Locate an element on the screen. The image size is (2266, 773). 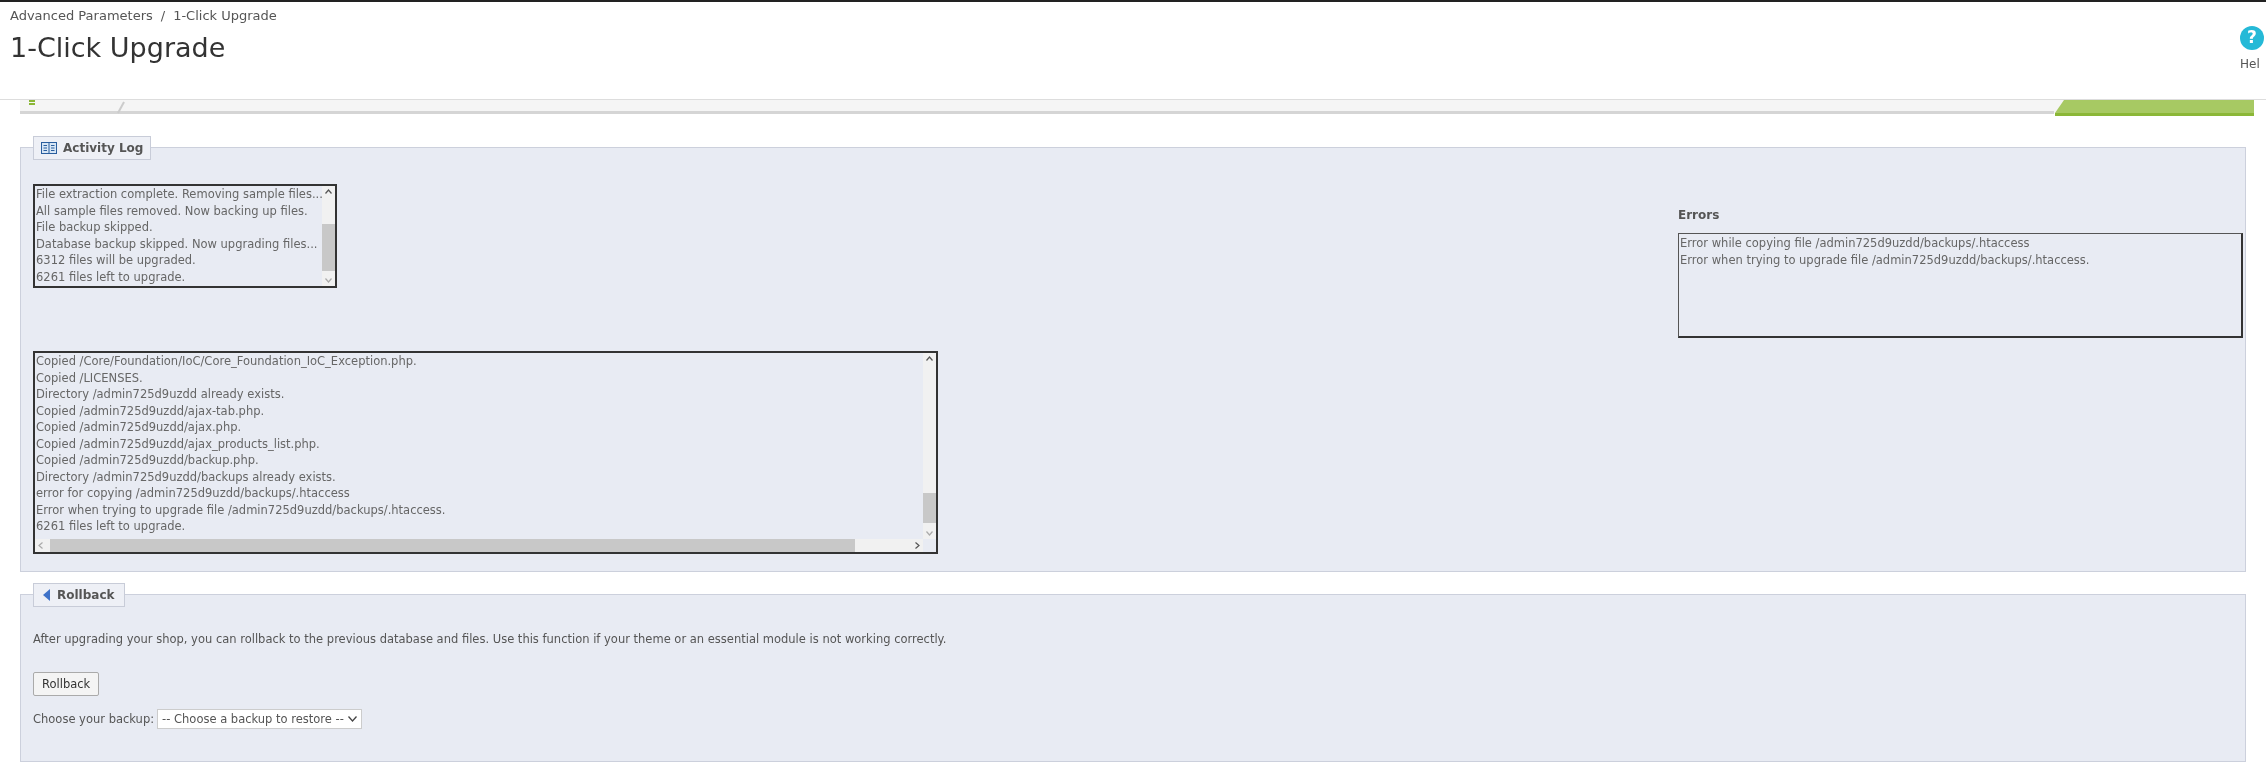
breadcrumb-link: Advanced Parameters is located at coordinates (81, 16).